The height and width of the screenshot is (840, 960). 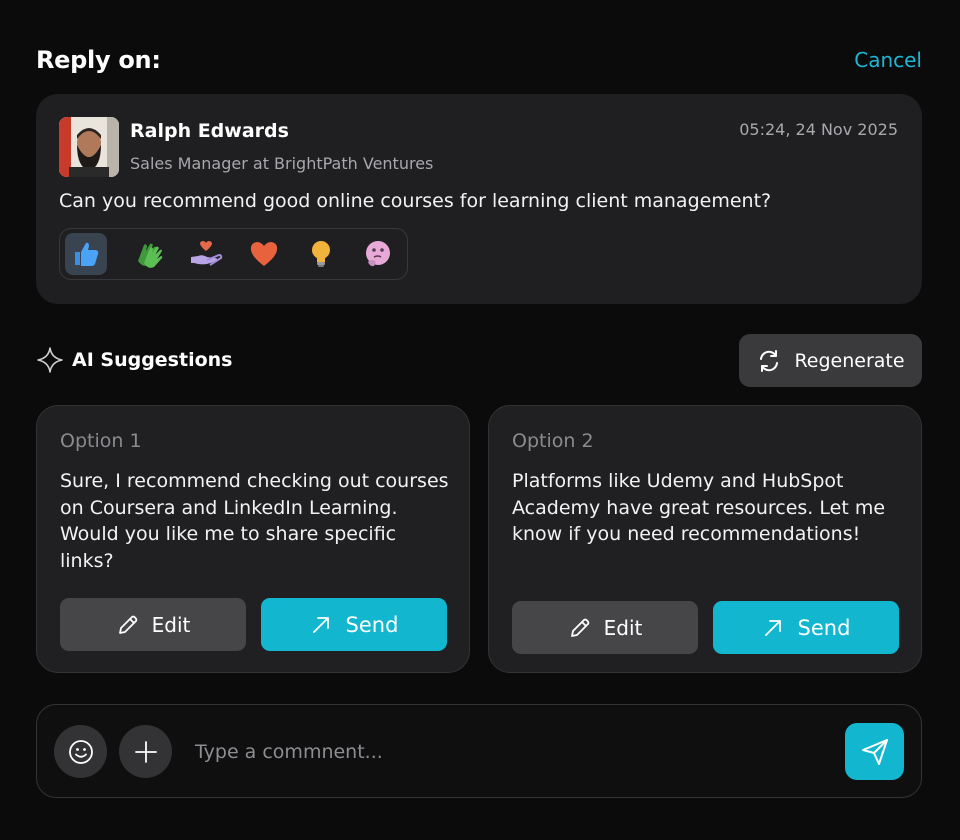 What do you see at coordinates (818, 129) in the screenshot?
I see `post-timestamp: 05:24, 24 Nov 2025` at bounding box center [818, 129].